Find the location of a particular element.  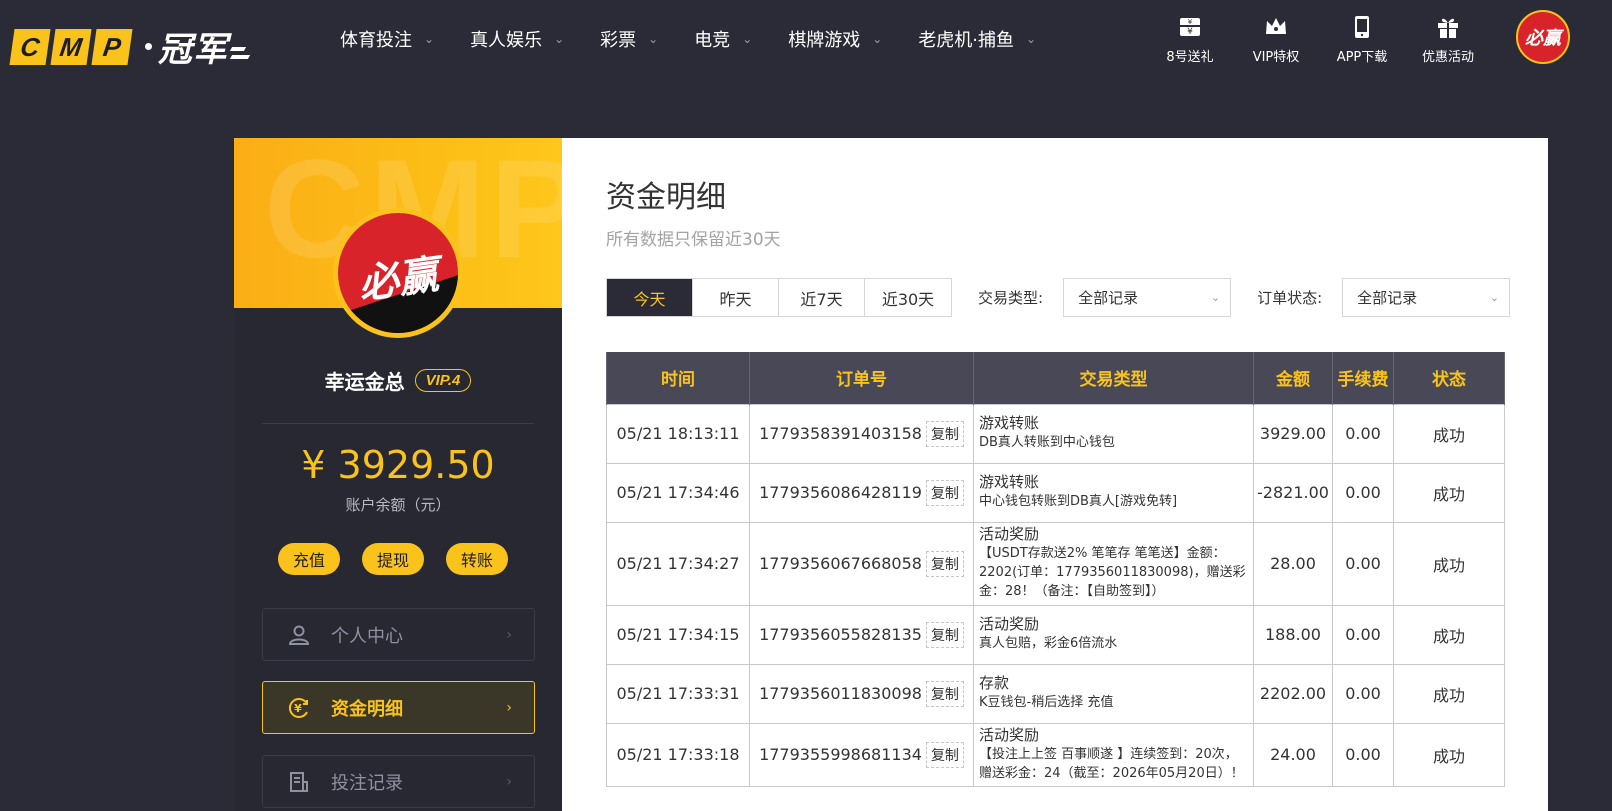

crown-icon is located at coordinates (1276, 26).